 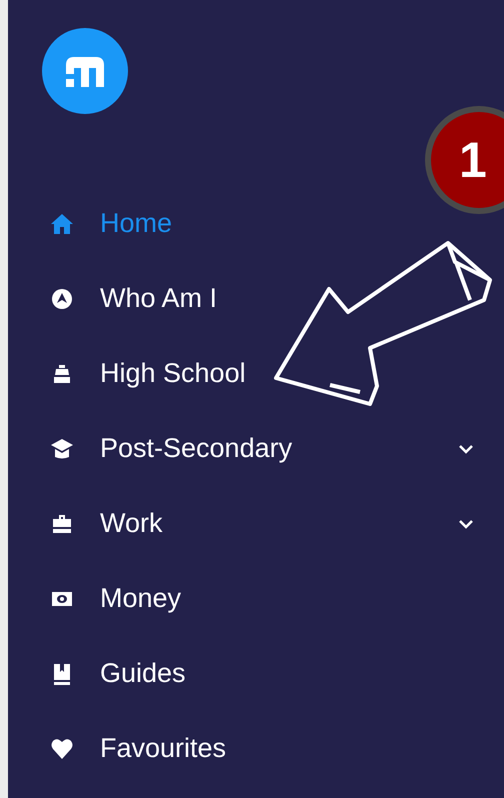 What do you see at coordinates (62, 298) in the screenshot?
I see `compass-icon` at bounding box center [62, 298].